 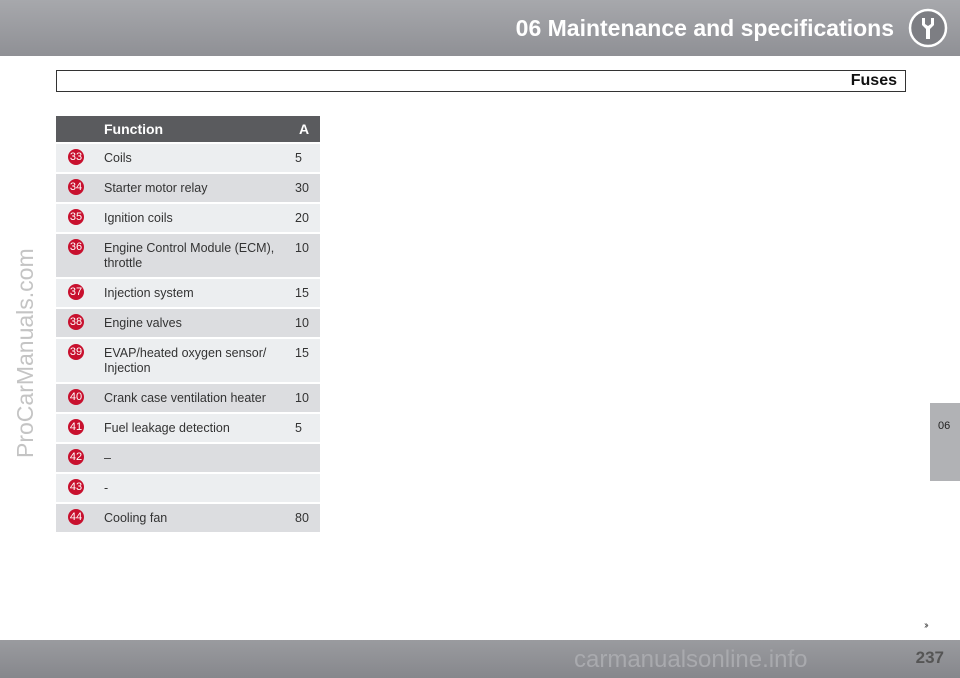 I want to click on table-header-row: Function A, so click(x=188, y=129).